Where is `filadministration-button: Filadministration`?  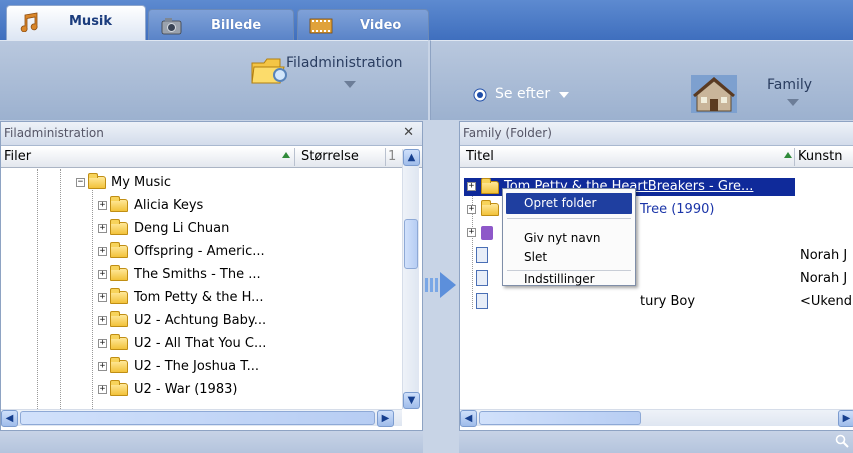 filadministration-button: Filadministration is located at coordinates (336, 71).